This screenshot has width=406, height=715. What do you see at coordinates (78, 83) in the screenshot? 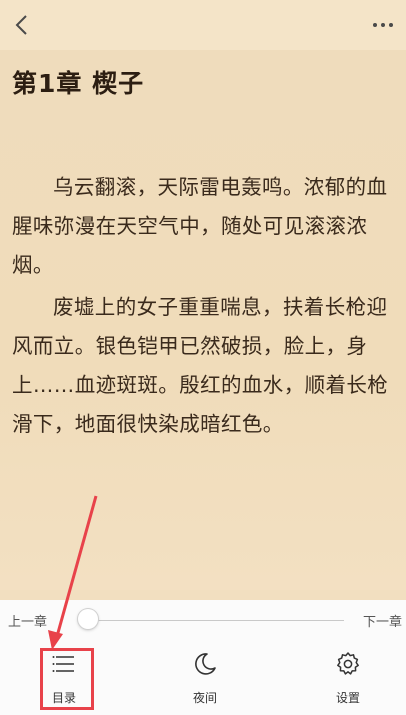
I see `chapter-title: 第1章 楔子` at bounding box center [78, 83].